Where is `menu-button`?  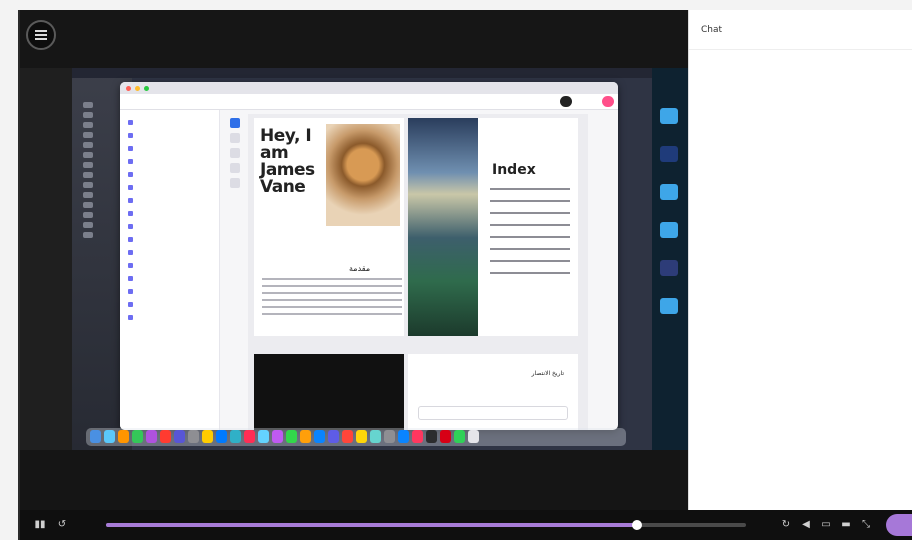 menu-button is located at coordinates (41, 35).